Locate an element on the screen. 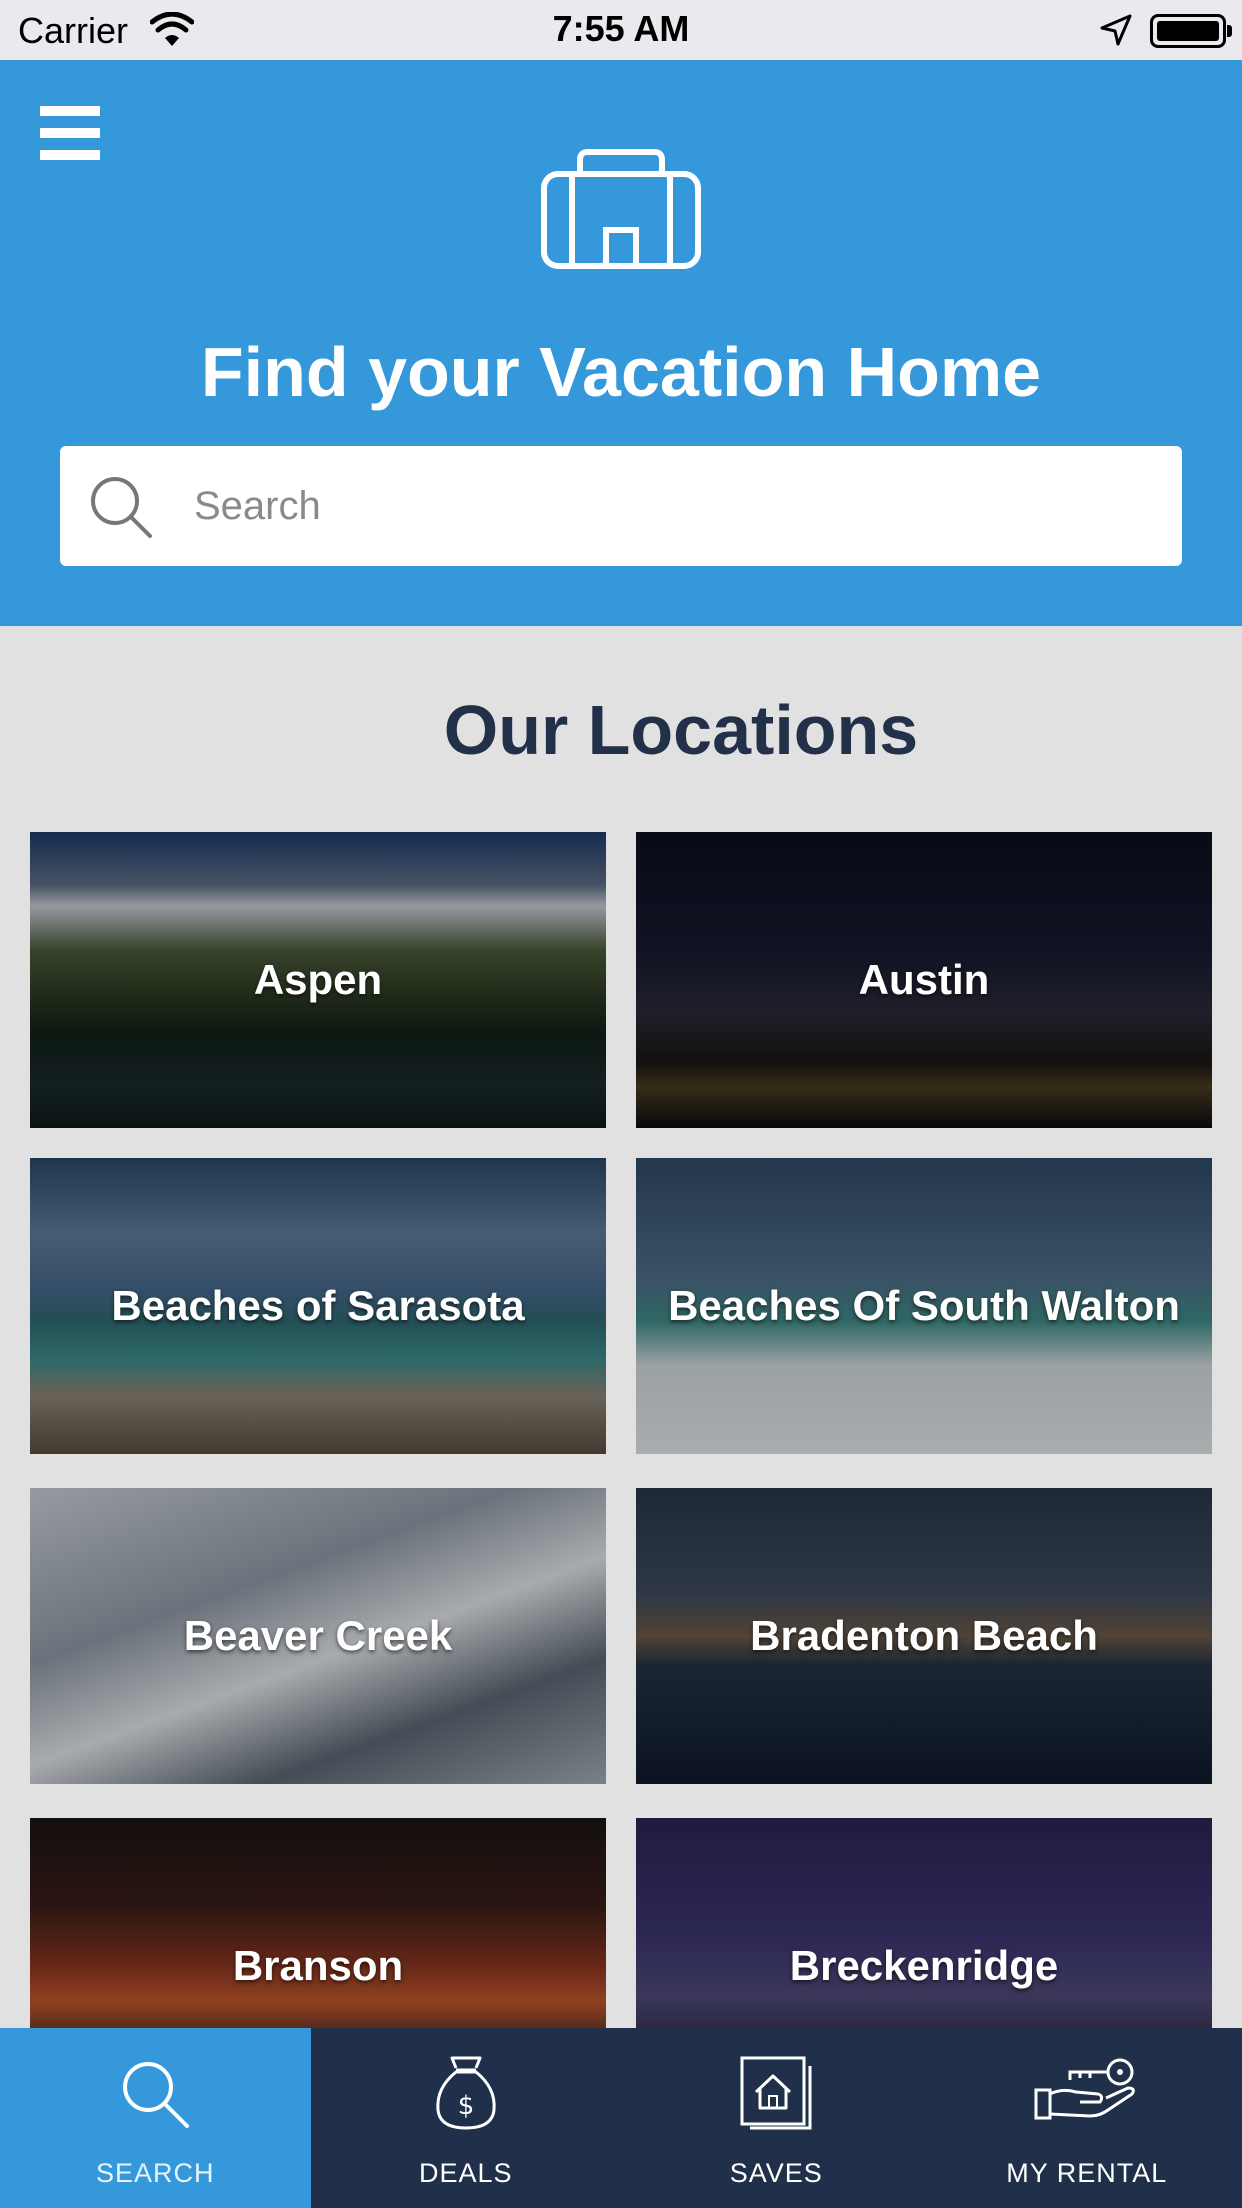 The height and width of the screenshot is (2208, 1242). tab-saves: SAVES is located at coordinates (776, 2118).